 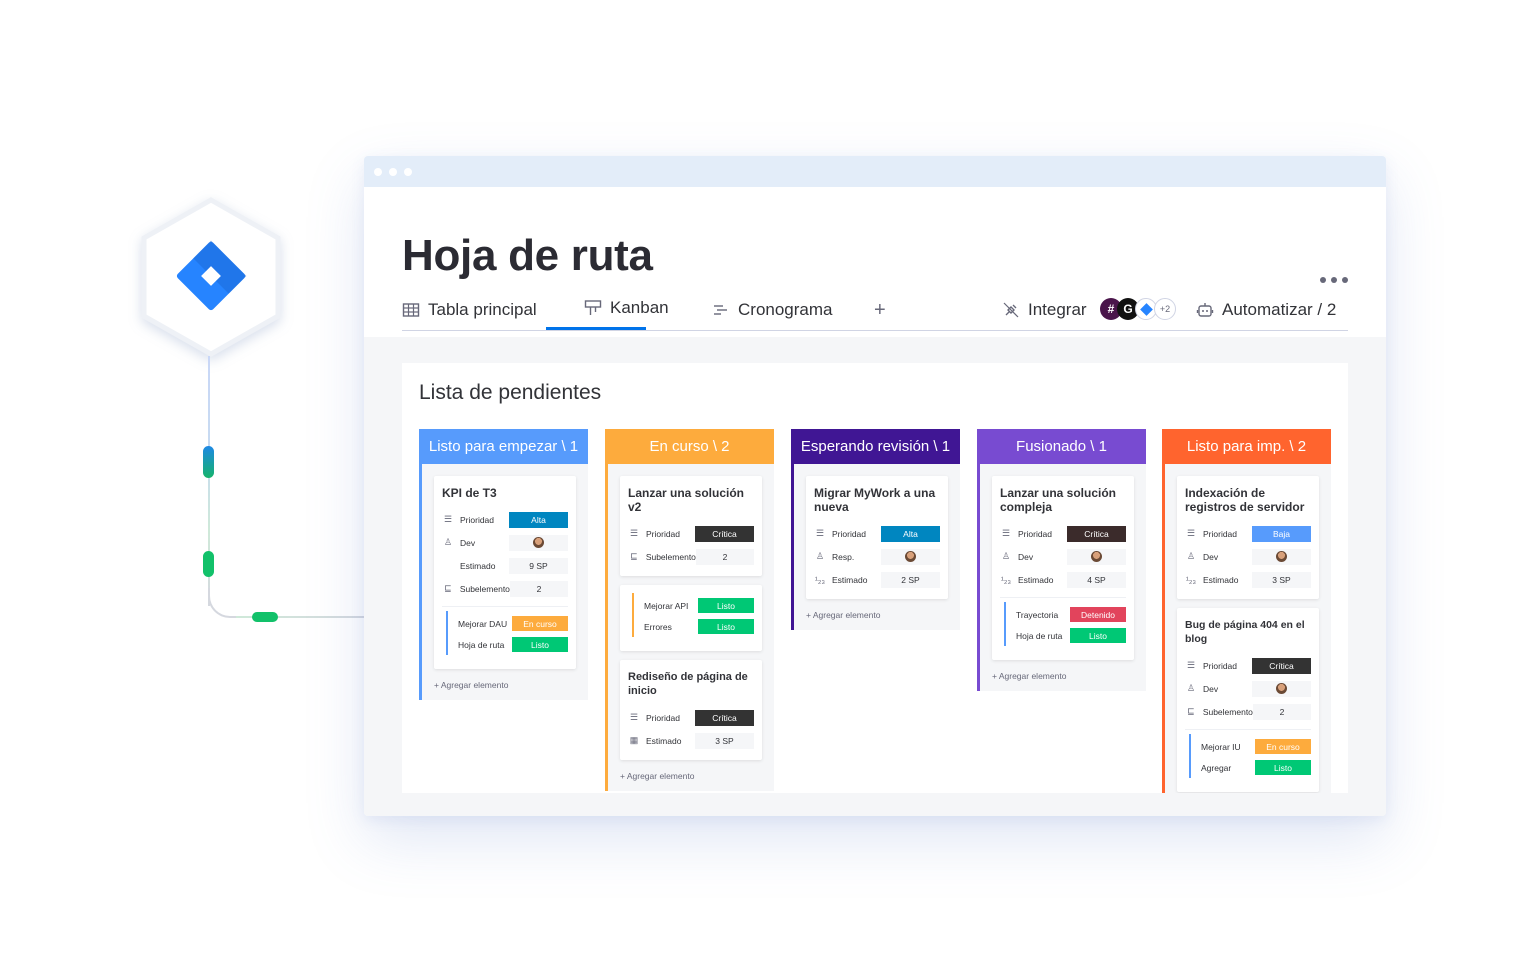 I want to click on tab-label: Cronograma, so click(x=785, y=309).